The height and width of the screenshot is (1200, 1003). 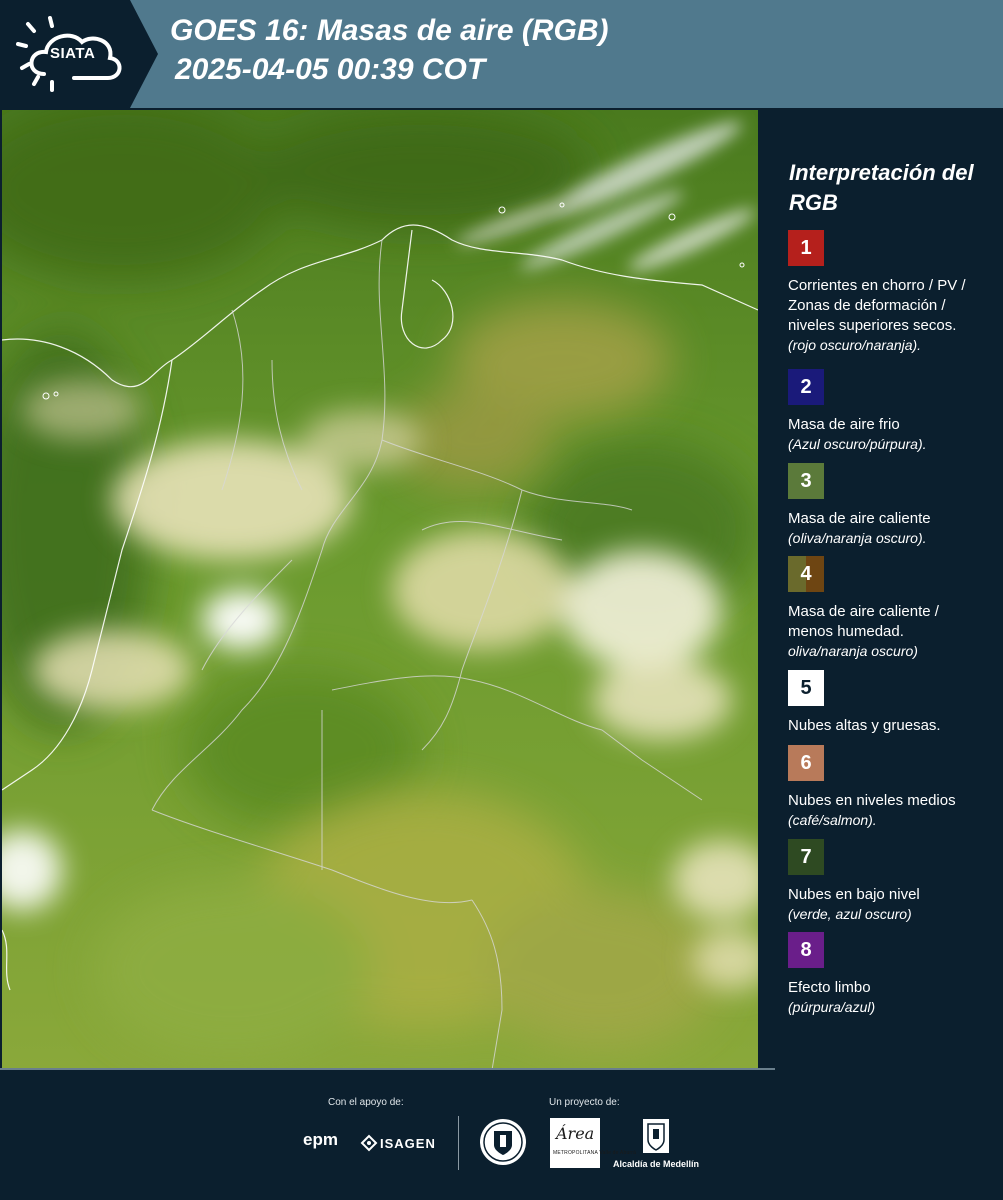 What do you see at coordinates (888, 434) in the screenshot?
I see `legend-text-2: Masa de aire frio (Azul oscuro/púrpura).` at bounding box center [888, 434].